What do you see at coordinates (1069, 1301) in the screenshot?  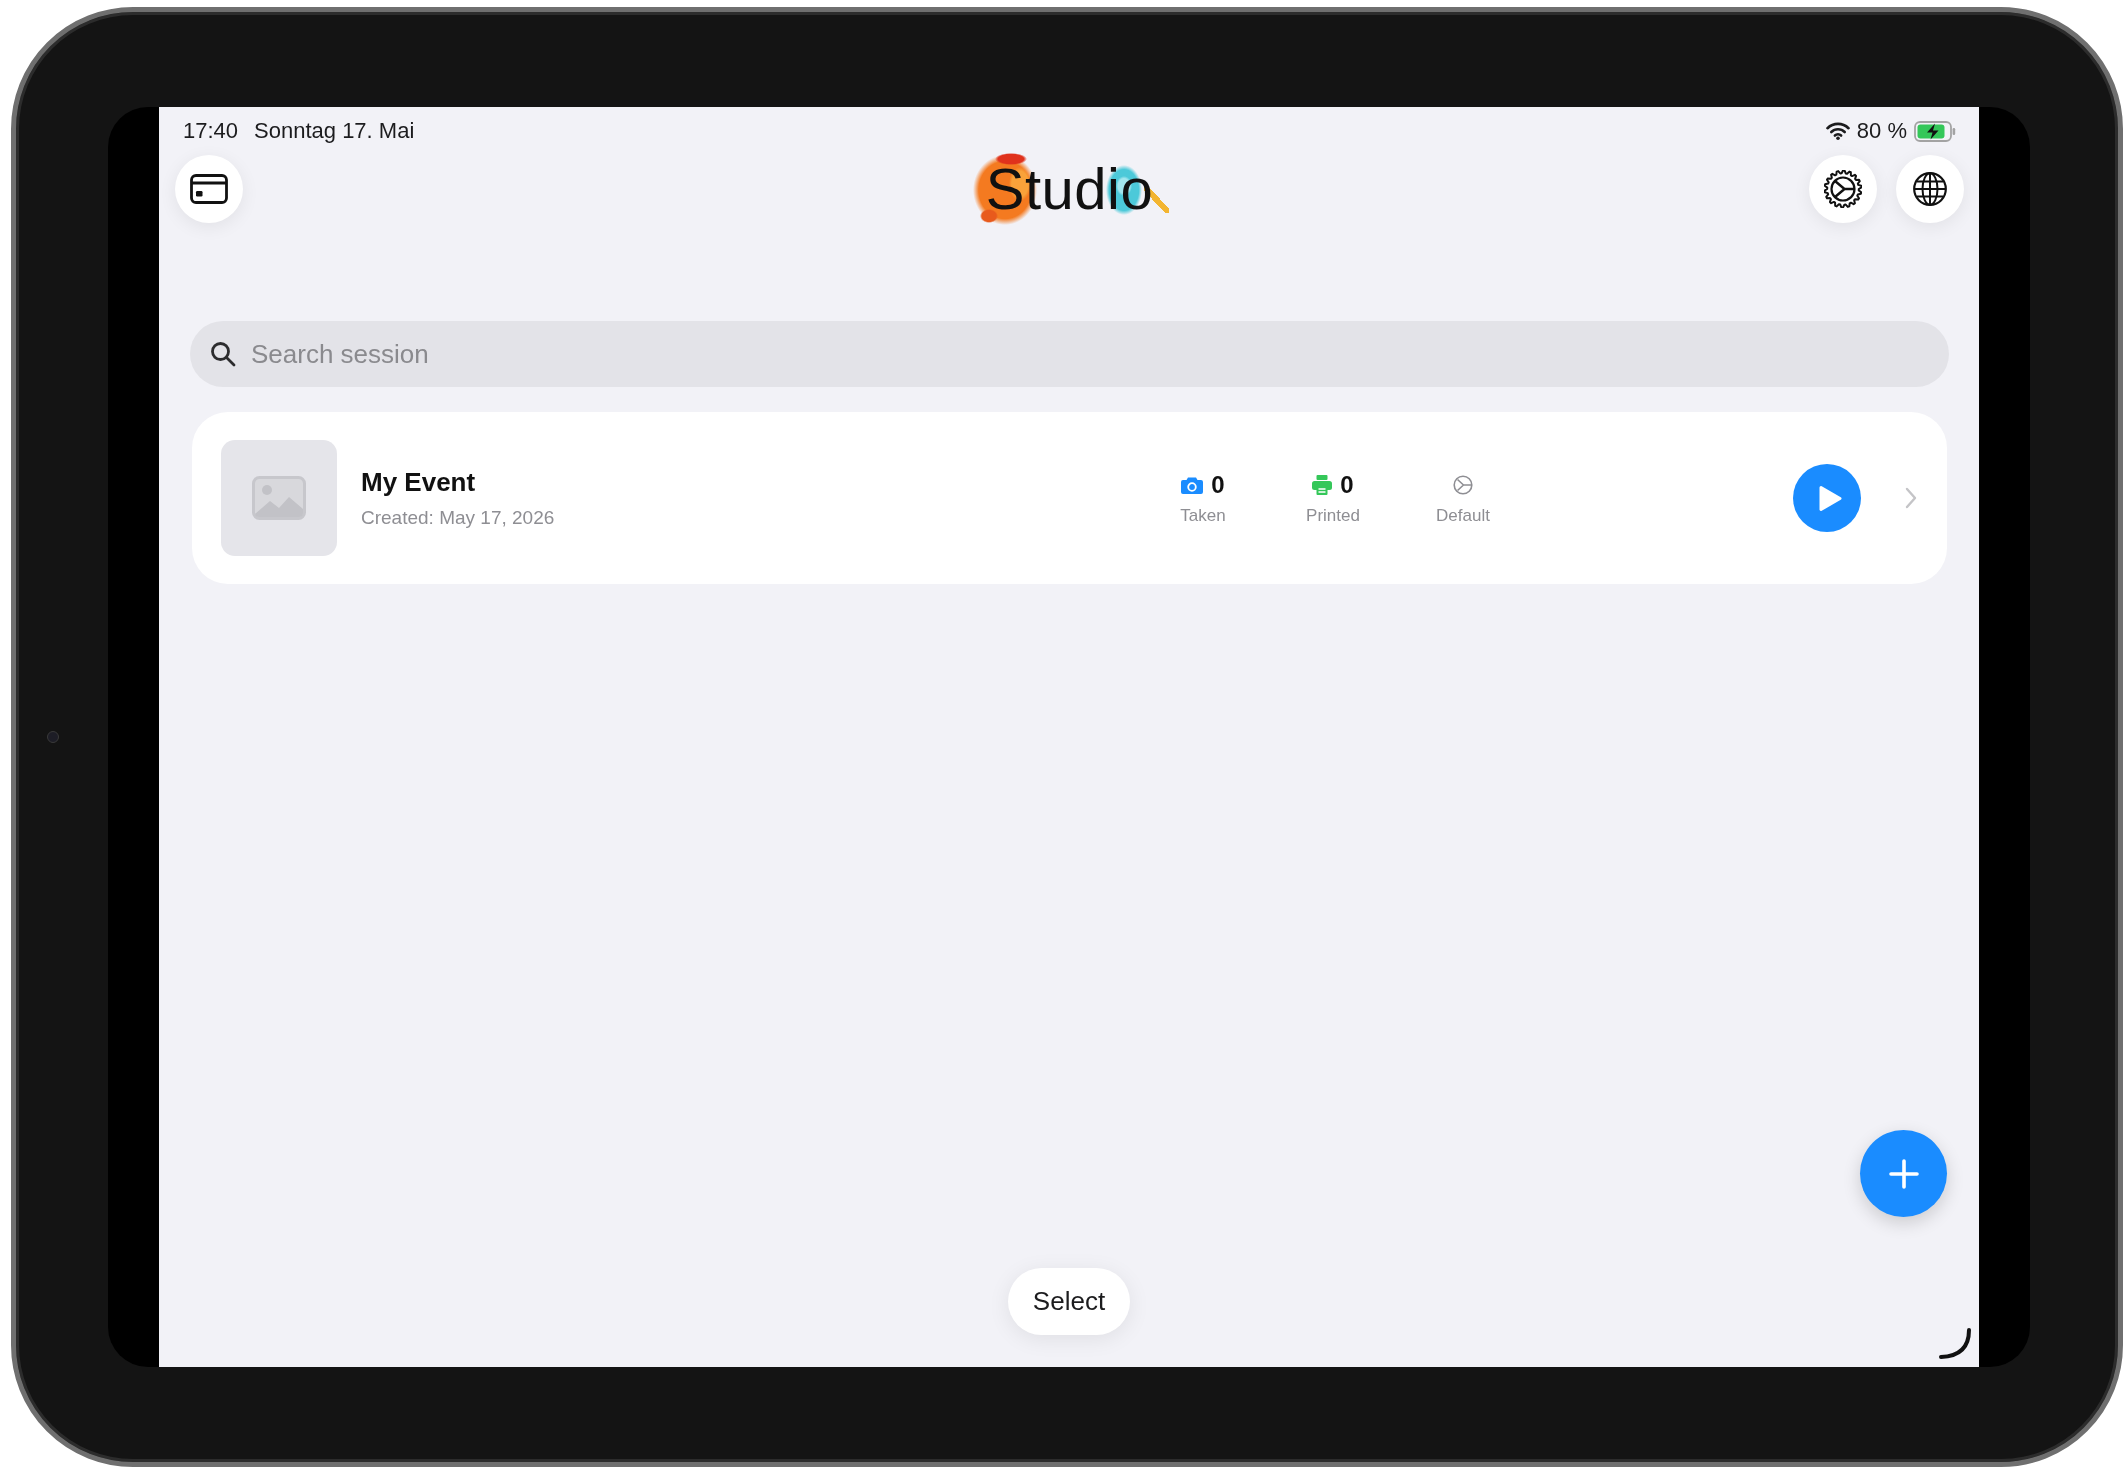 I see `select-button: Select` at bounding box center [1069, 1301].